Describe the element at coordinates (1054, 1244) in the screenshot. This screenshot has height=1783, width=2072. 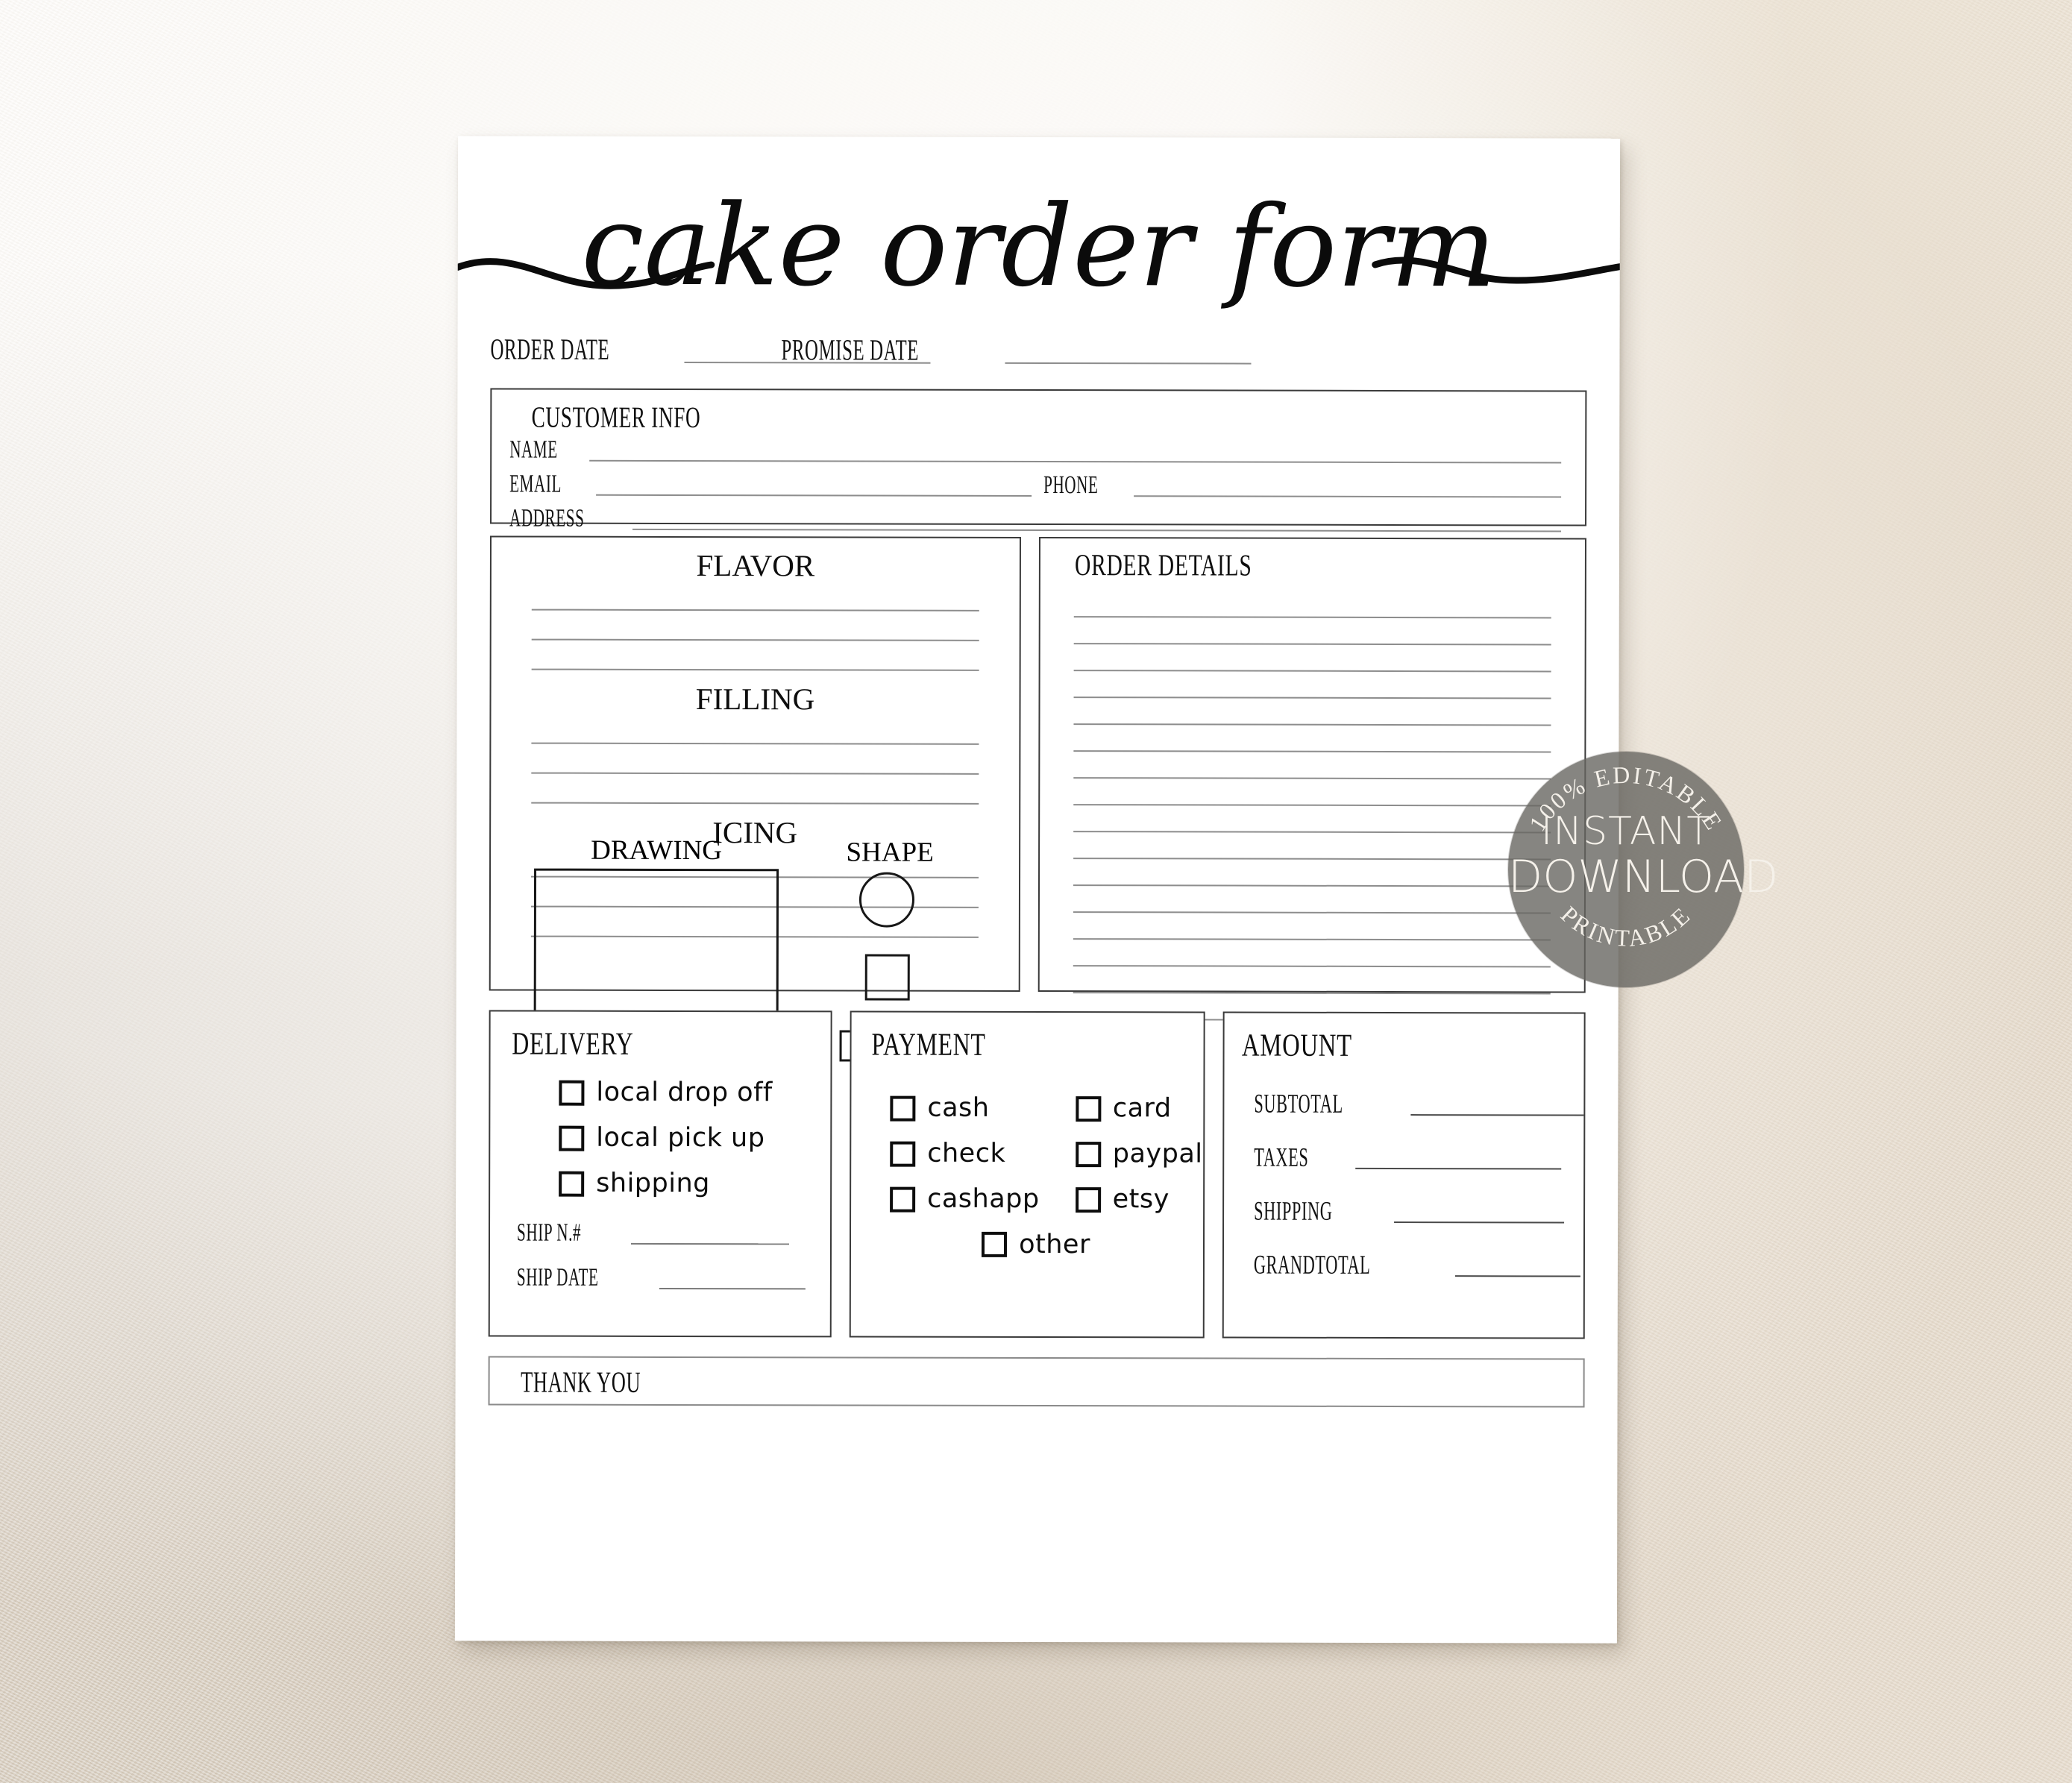
I see `payment-option-label: other` at that location.